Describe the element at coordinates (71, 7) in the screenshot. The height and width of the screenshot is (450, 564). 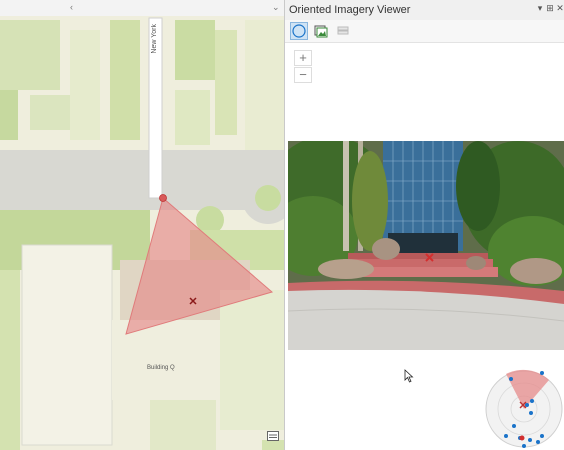
I see `map-top-marker: ‹` at that location.